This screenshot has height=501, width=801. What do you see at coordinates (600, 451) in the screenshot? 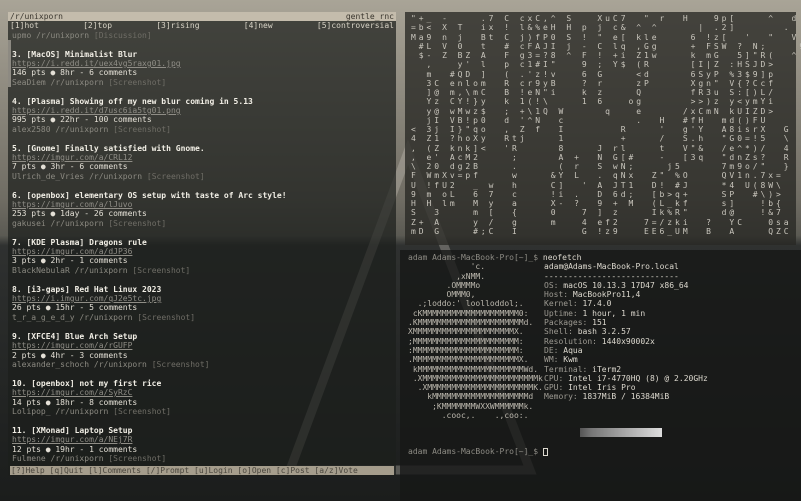
I see `prompt-line-current: adam Adams-MacBook-Pro[~]_$` at bounding box center [600, 451].